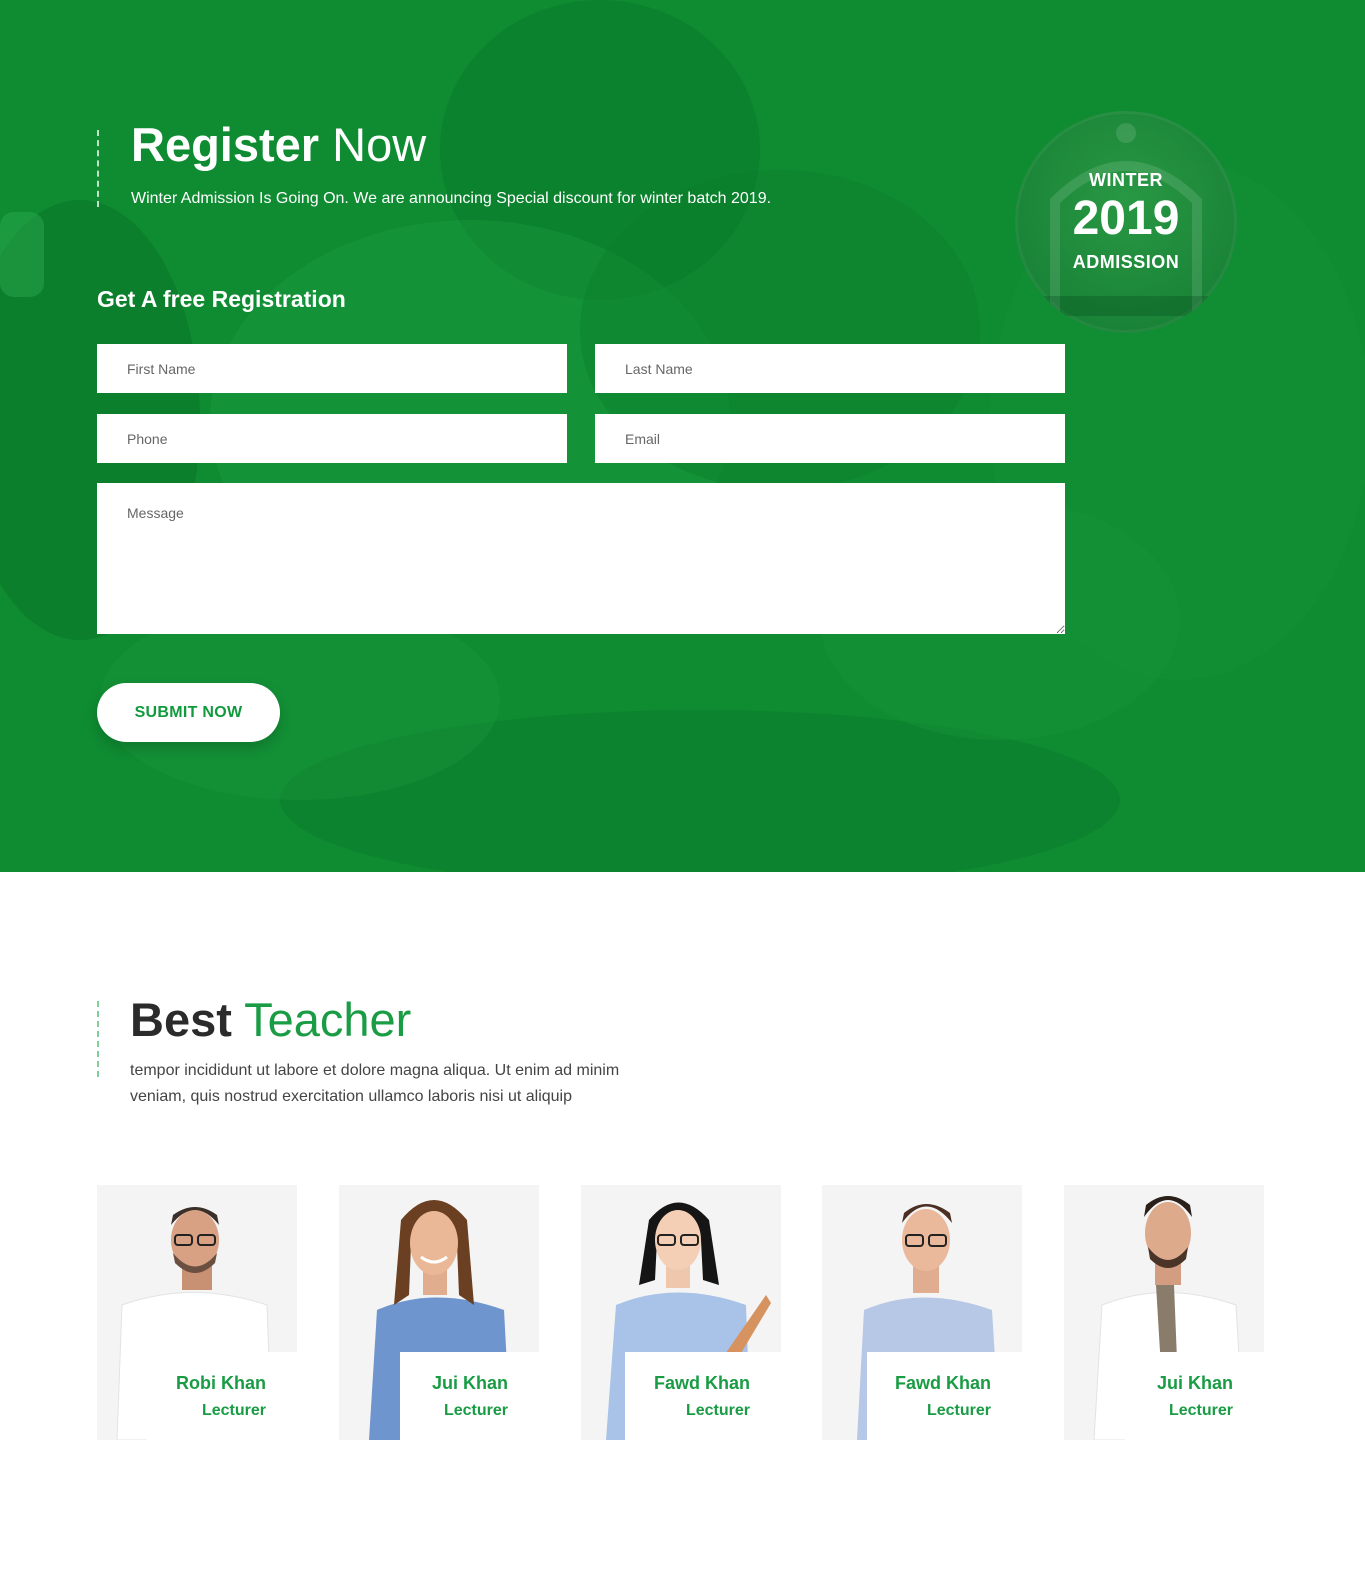 The image size is (1365, 1574). What do you see at coordinates (1126, 180) in the screenshot?
I see `badge-season: WINTER` at bounding box center [1126, 180].